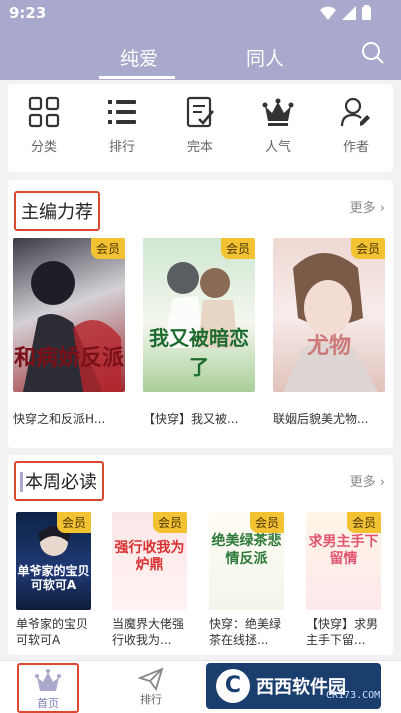  What do you see at coordinates (68, 358) in the screenshot?
I see `cover-title-art: 和病娇反派` at bounding box center [68, 358].